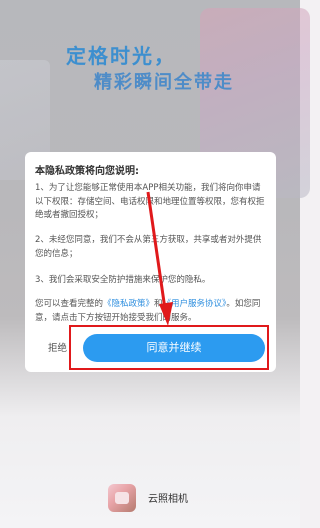 Image resolution: width=320 pixels, height=528 pixels. I want to click on app-icon, so click(122, 498).